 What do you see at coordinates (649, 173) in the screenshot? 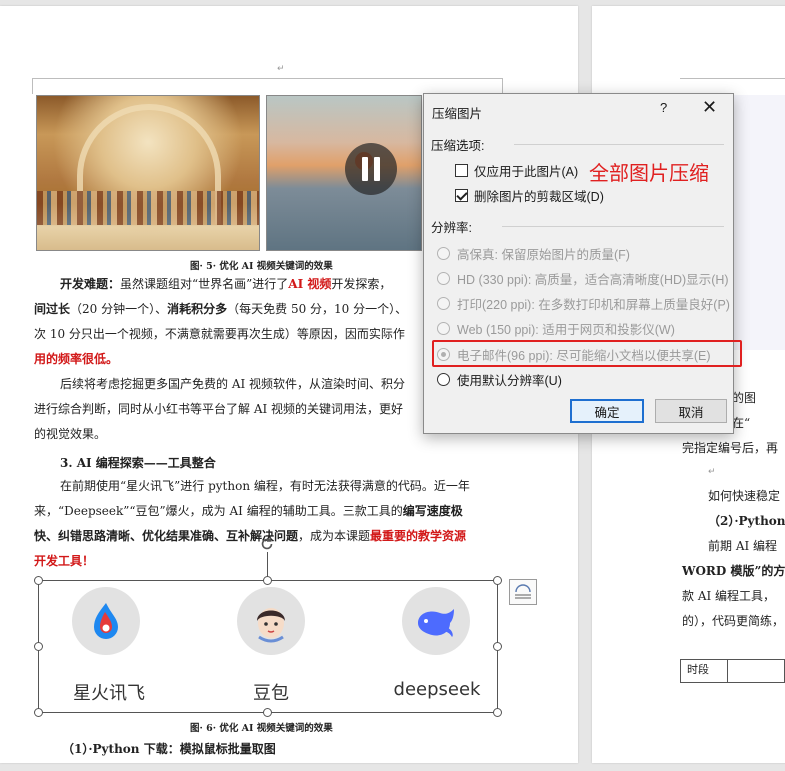
I see `annotation-text: 全部图片压缩` at bounding box center [649, 173].